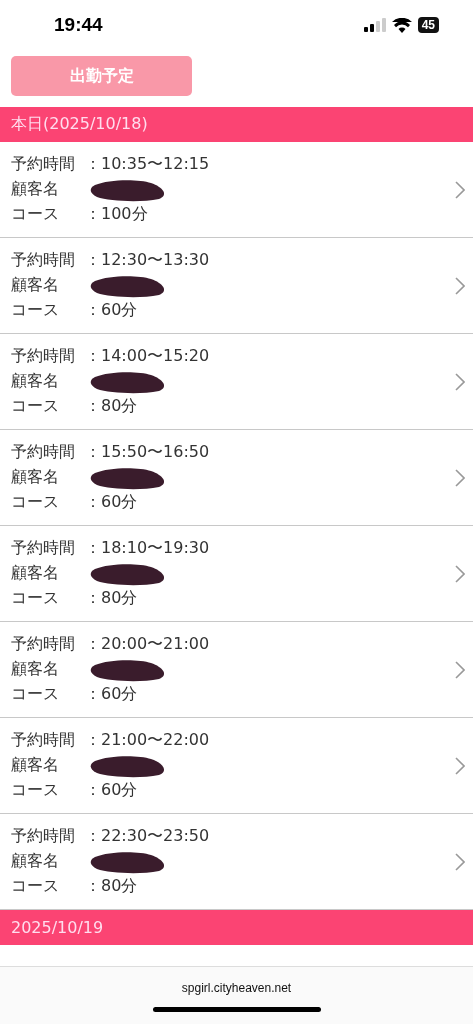 Image resolution: width=473 pixels, height=1024 pixels. What do you see at coordinates (147, 164) in the screenshot?
I see `time-value: ：10:35〜12:15` at bounding box center [147, 164].